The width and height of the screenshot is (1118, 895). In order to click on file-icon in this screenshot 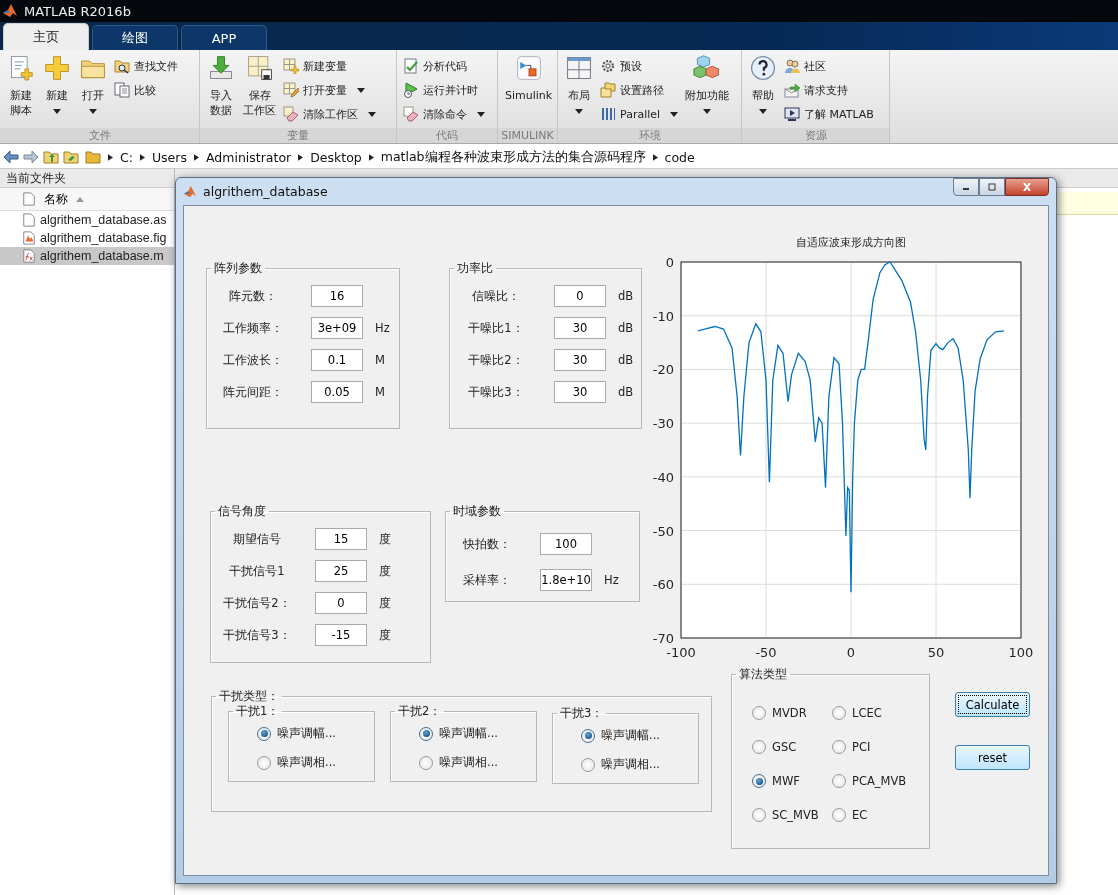, I will do `click(29, 199)`.